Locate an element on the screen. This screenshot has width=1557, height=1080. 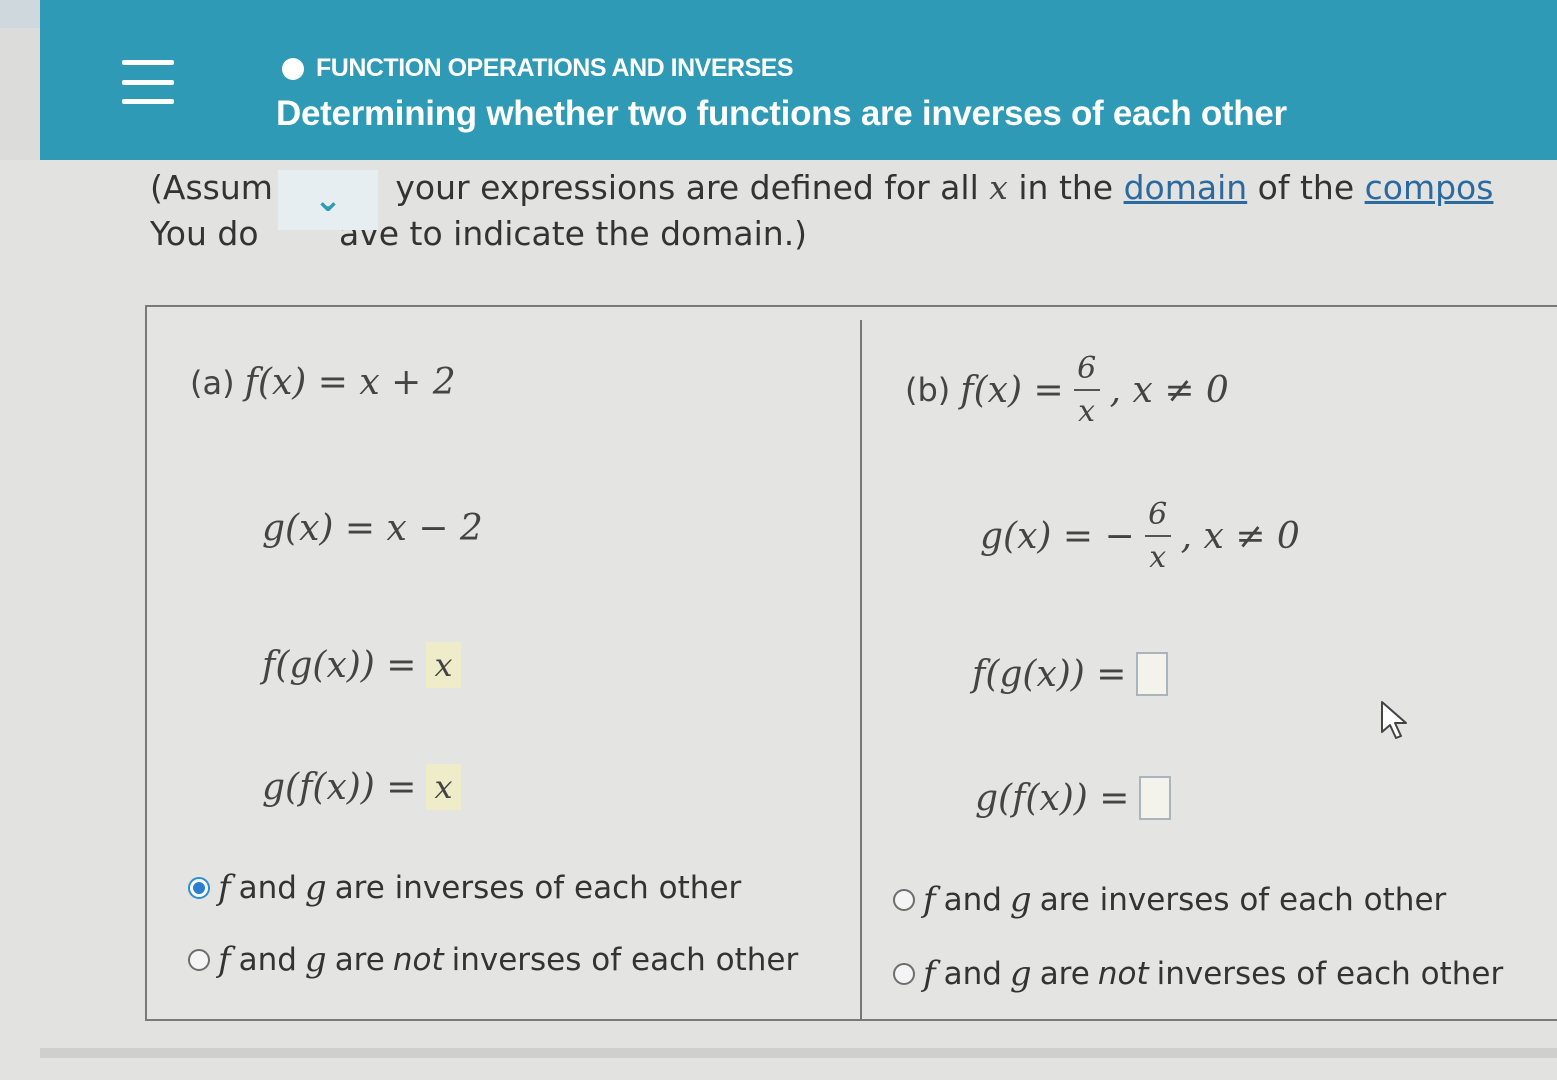
part-b-g-definition: g(x) = − 6x , x ≠ 0 is located at coordinates (1140, 536).